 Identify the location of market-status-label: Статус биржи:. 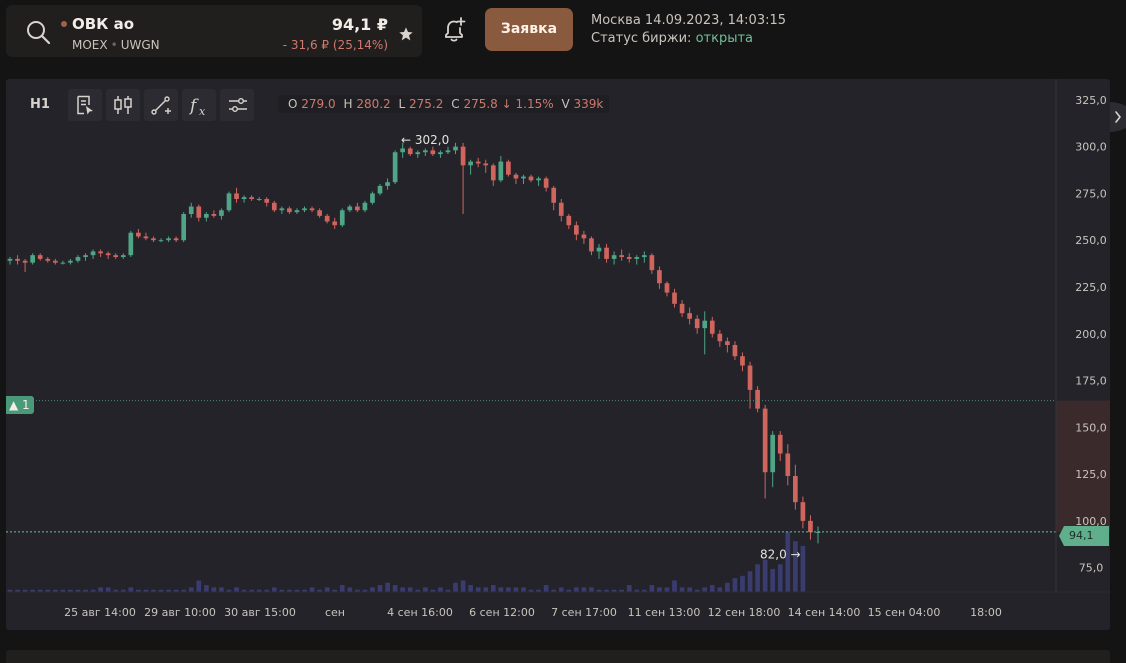
(643, 38).